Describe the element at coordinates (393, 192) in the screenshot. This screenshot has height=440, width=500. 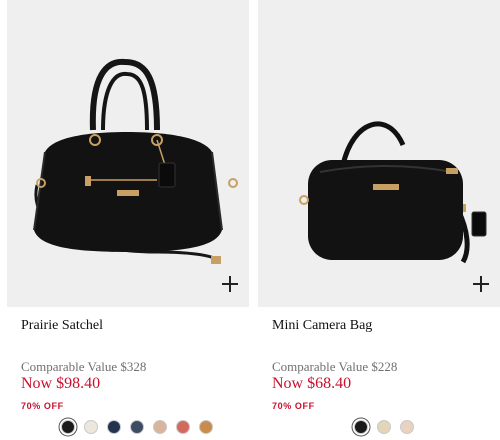
I see `camera-bag-image` at that location.